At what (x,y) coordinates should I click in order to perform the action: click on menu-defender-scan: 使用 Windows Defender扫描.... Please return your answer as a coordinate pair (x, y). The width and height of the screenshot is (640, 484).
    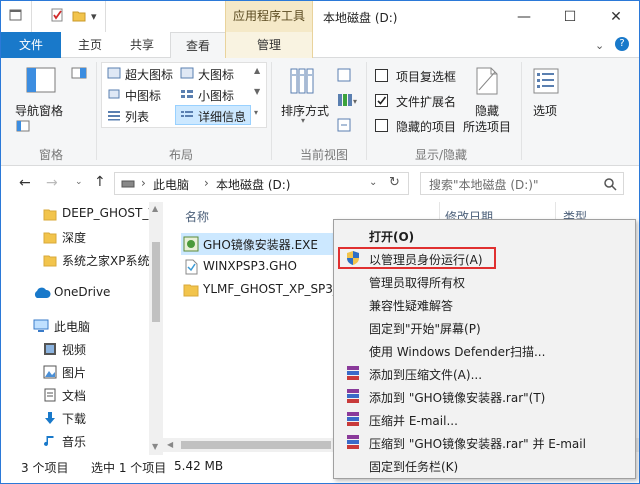
    Looking at the image, I should click on (484, 350).